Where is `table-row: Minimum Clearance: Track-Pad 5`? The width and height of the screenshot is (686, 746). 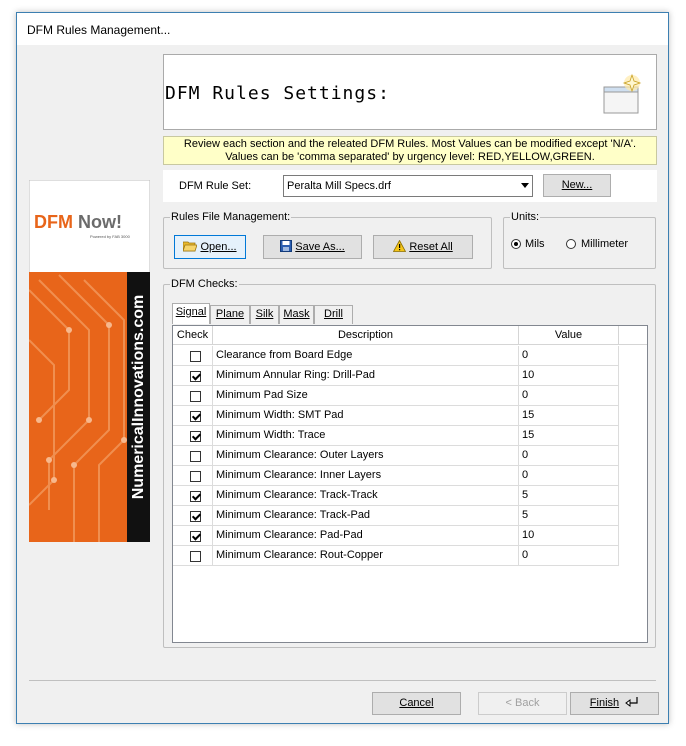 table-row: Minimum Clearance: Track-Pad 5 is located at coordinates (396, 516).